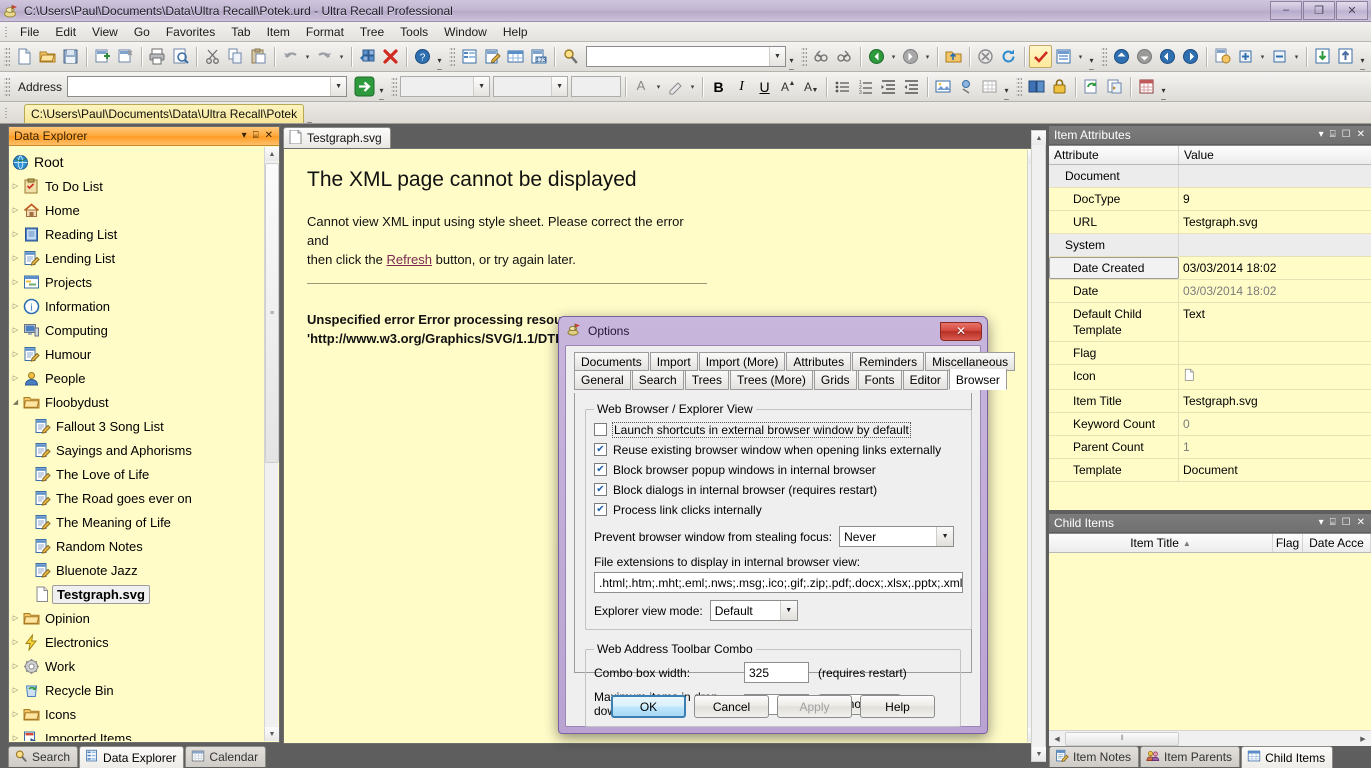  What do you see at coordinates (1222, 56) in the screenshot?
I see `document-link-icon` at bounding box center [1222, 56].